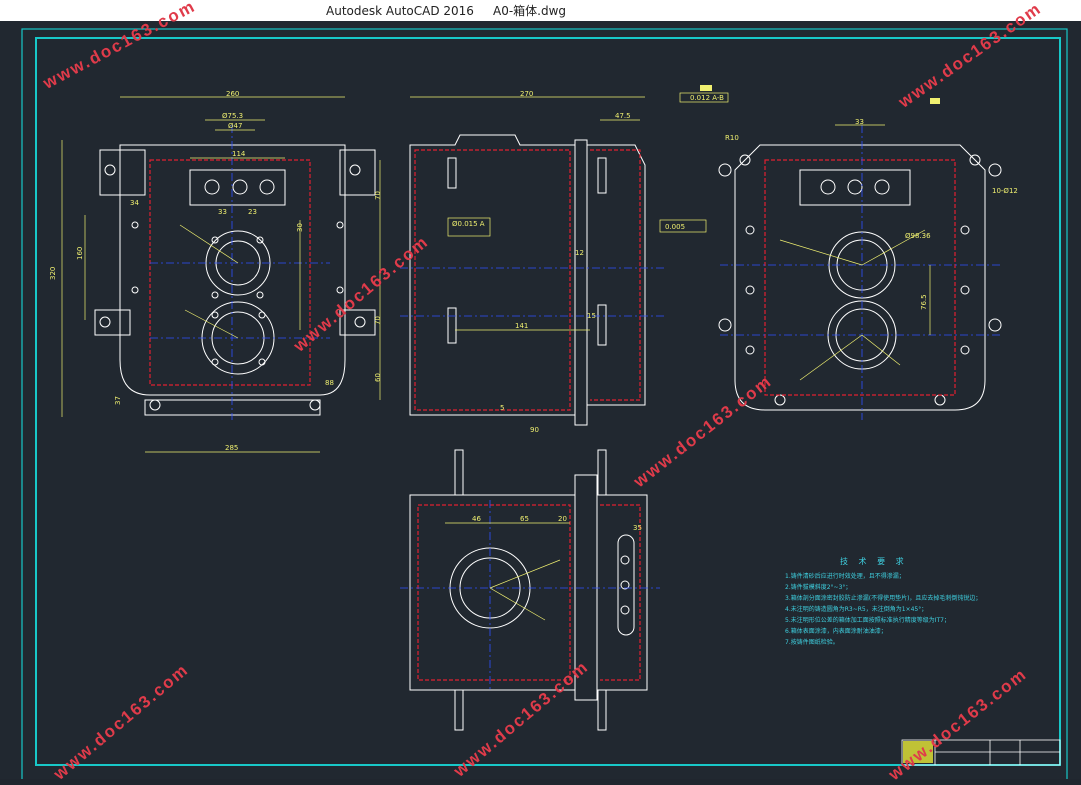 The image size is (1081, 785). Describe the element at coordinates (468, 224) in the screenshot. I see `tol-b: Ø0.015 A` at that location.